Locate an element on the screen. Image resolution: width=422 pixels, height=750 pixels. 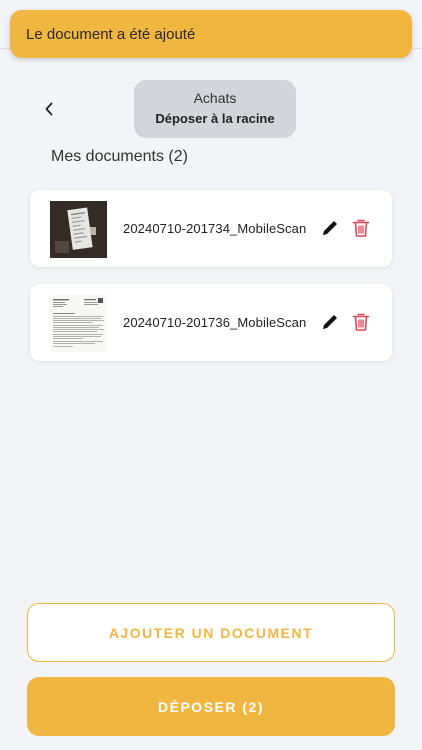
document-card: 20240710-201736_MobileScan is located at coordinates (211, 322).